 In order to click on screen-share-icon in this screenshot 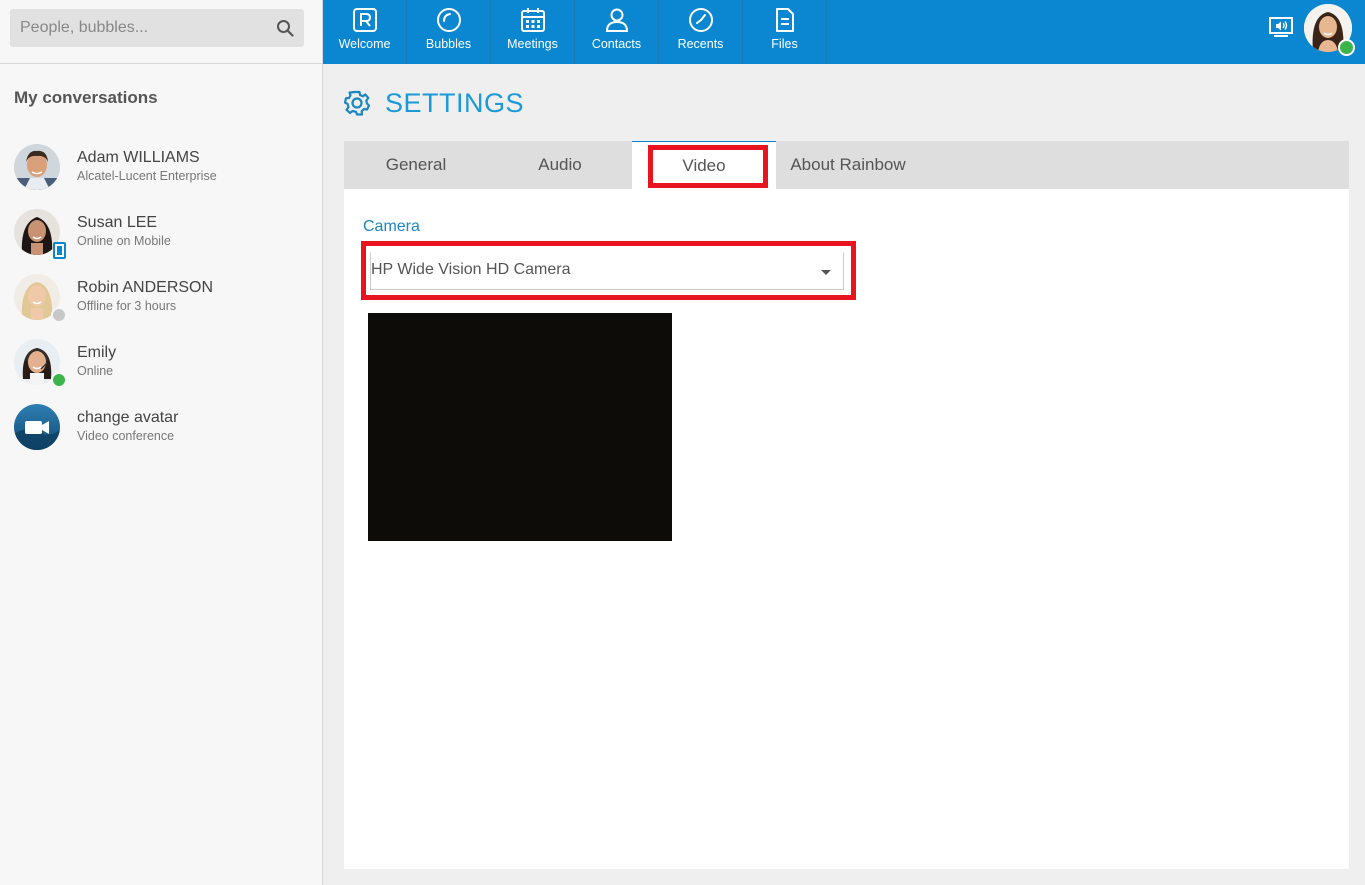, I will do `click(1281, 27)`.